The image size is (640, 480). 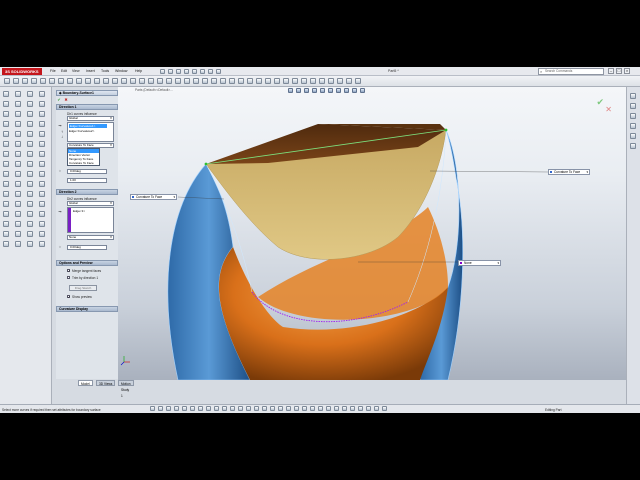 I want to click on print-icon, so click(x=186, y=71).